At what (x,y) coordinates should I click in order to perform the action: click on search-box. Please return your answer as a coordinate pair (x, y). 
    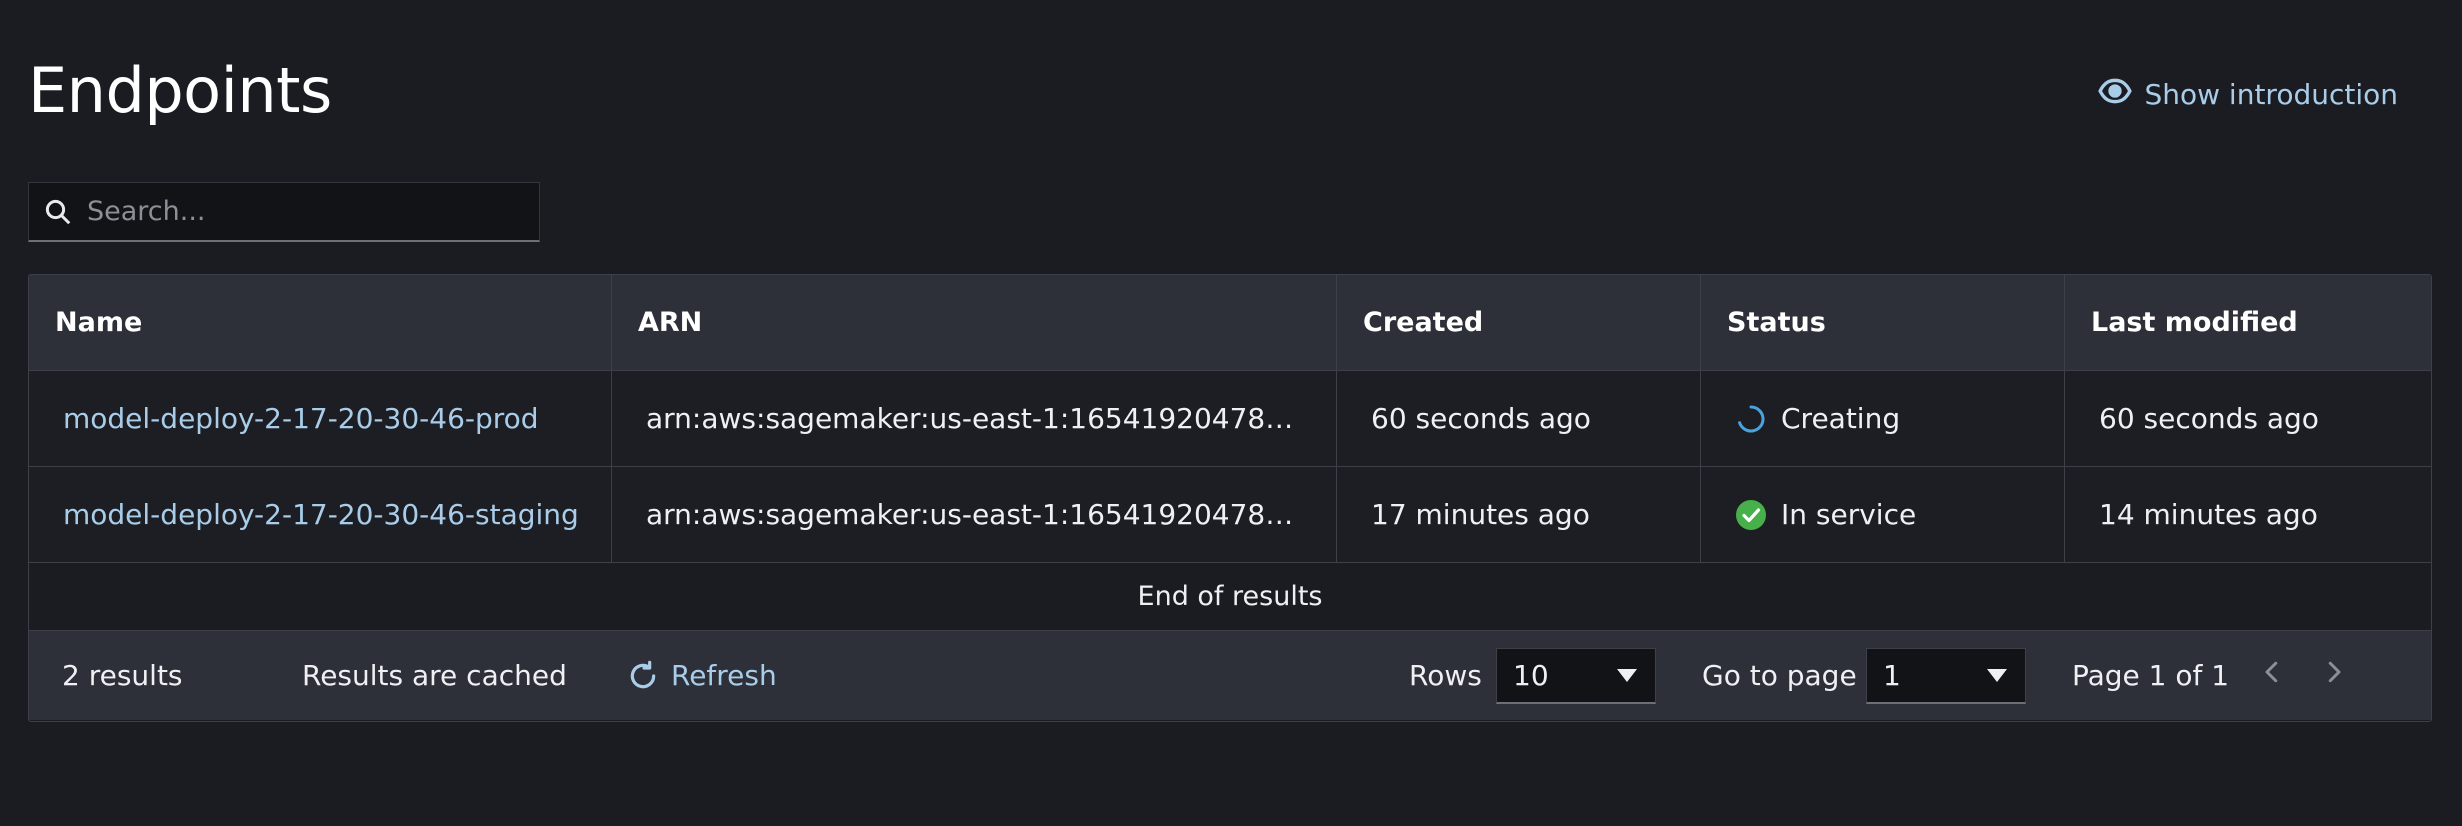
    Looking at the image, I should click on (284, 212).